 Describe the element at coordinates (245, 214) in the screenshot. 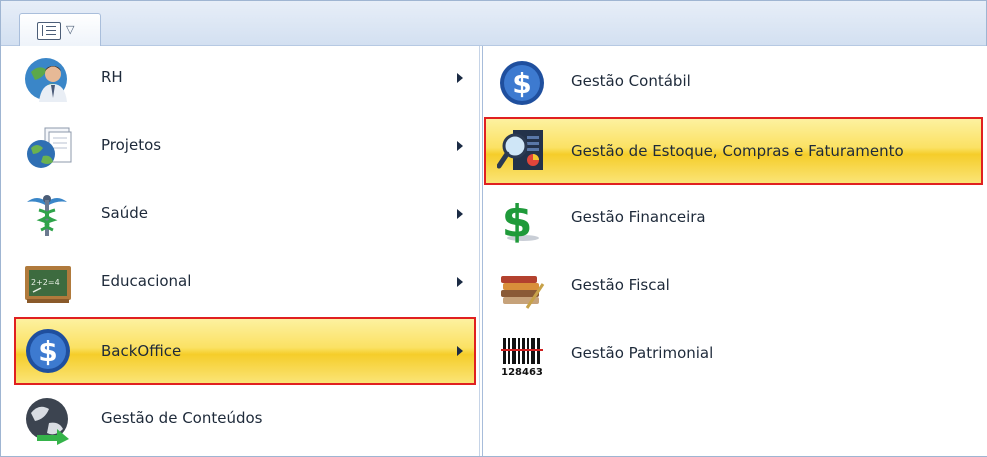

I see `menu-item-saude: Saúde` at that location.